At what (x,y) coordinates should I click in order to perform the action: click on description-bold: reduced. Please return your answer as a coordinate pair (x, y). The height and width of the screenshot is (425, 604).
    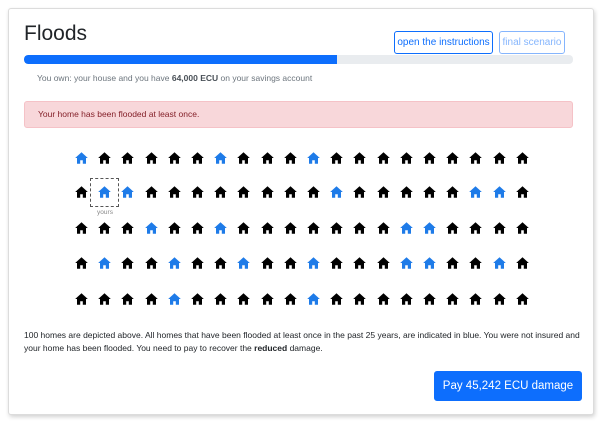
    Looking at the image, I should click on (271, 348).